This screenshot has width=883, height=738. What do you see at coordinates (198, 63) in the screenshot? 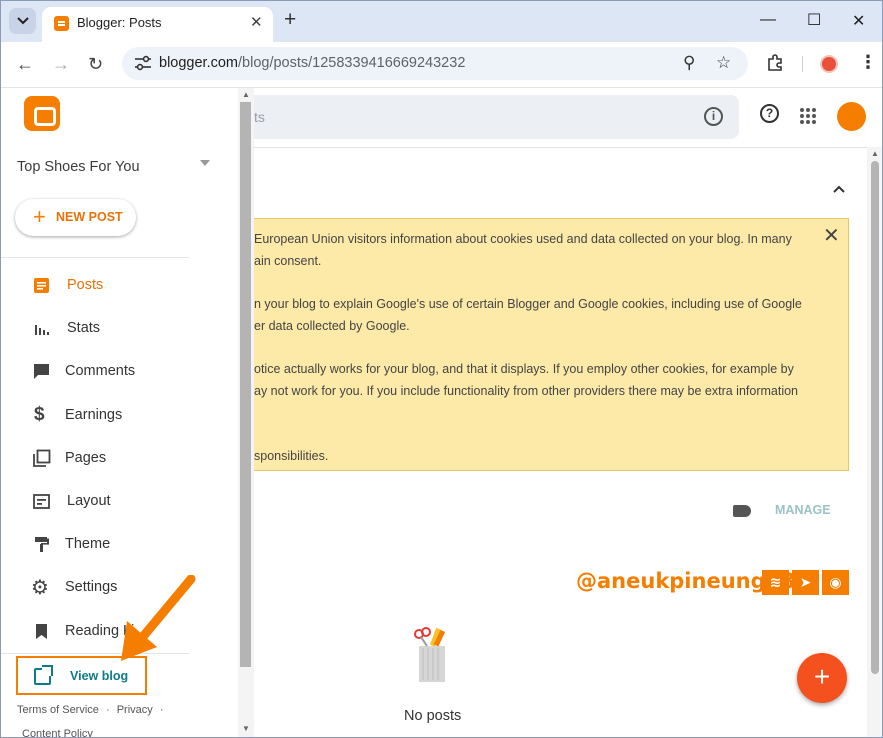
I see `url-domain: blogger.com` at bounding box center [198, 63].